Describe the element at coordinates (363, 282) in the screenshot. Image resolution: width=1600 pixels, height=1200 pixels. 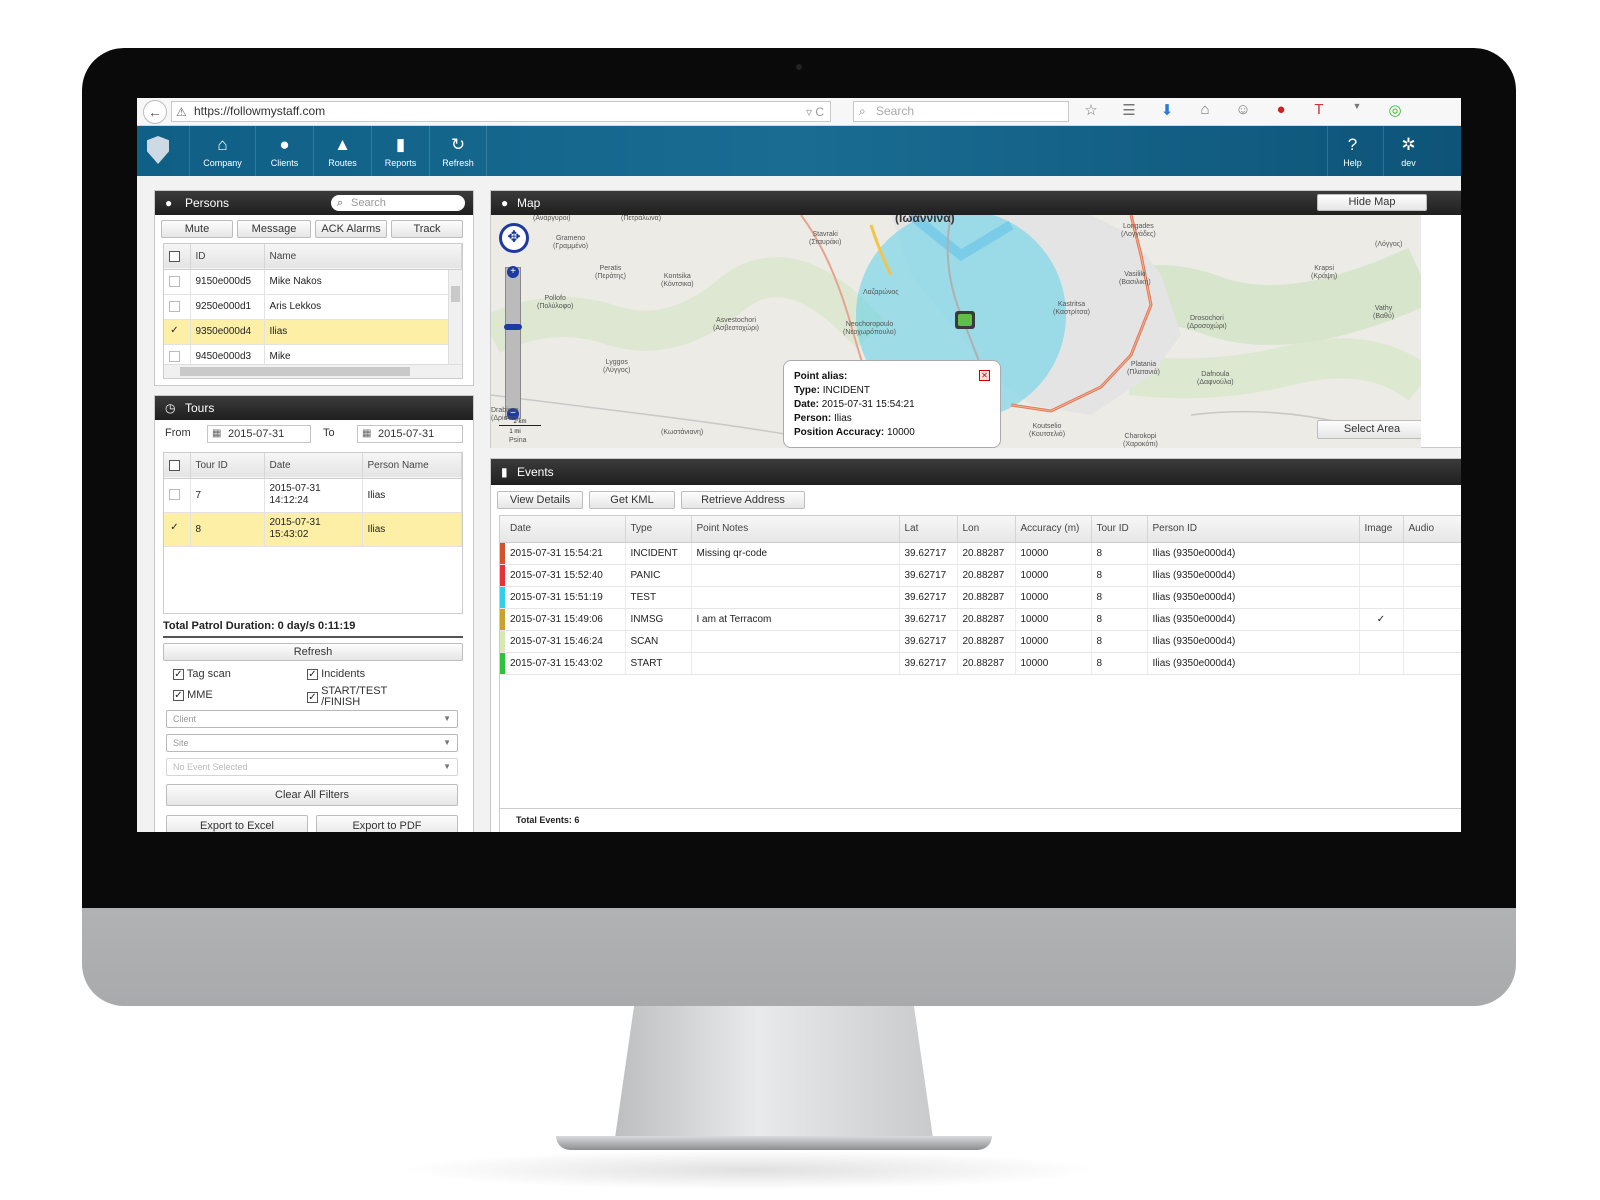
I see `person-name: Mike Nakos` at that location.